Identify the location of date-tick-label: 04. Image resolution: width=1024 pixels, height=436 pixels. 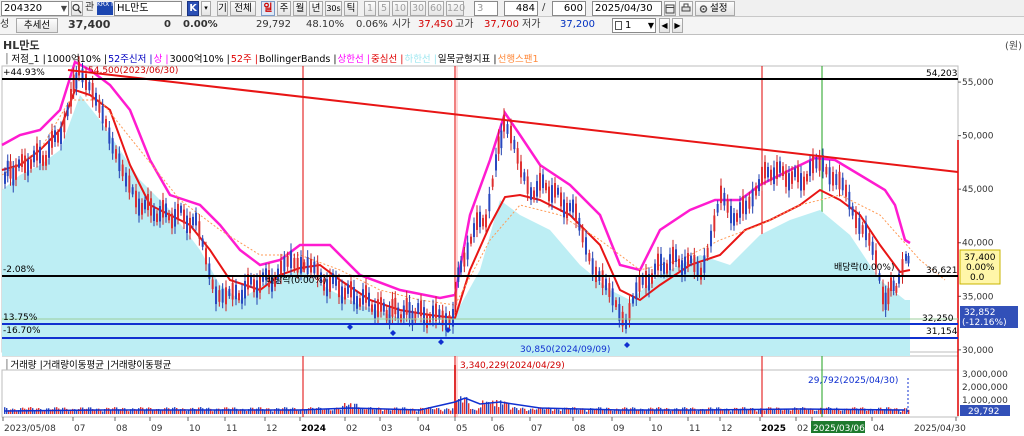
(425, 429).